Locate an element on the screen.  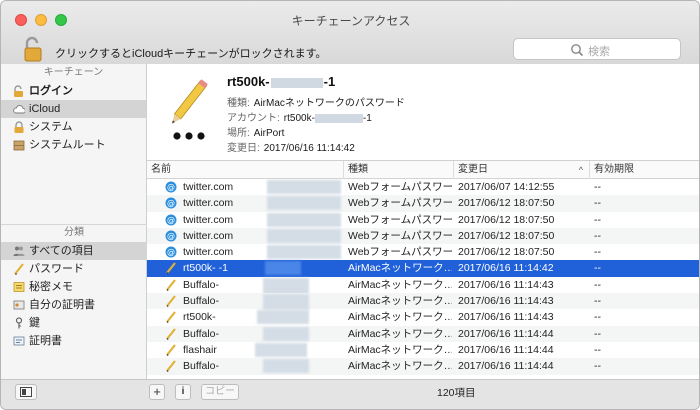
sidebar-item-system-roots: システムルート is located at coordinates (73, 145).